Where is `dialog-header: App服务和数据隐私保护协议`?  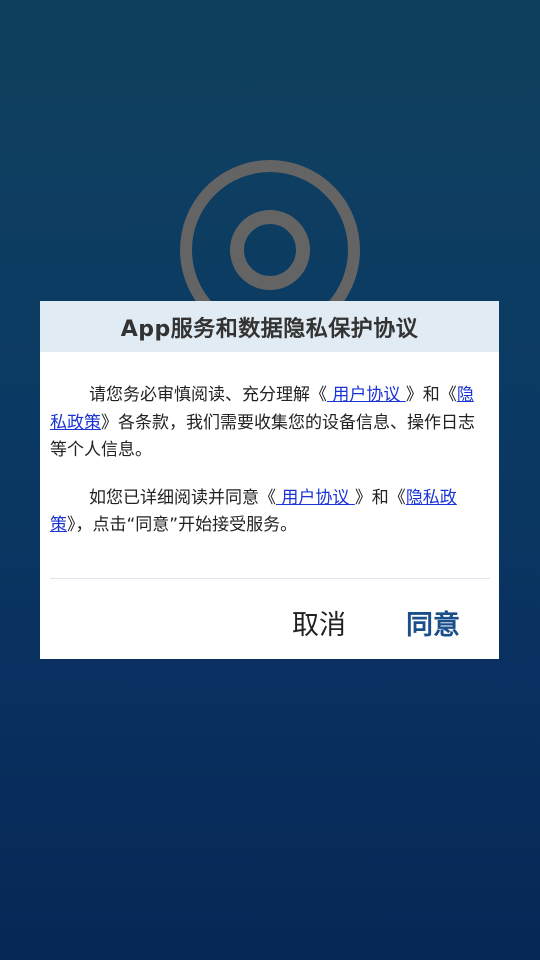 dialog-header: App服务和数据隐私保护协议 is located at coordinates (269, 326).